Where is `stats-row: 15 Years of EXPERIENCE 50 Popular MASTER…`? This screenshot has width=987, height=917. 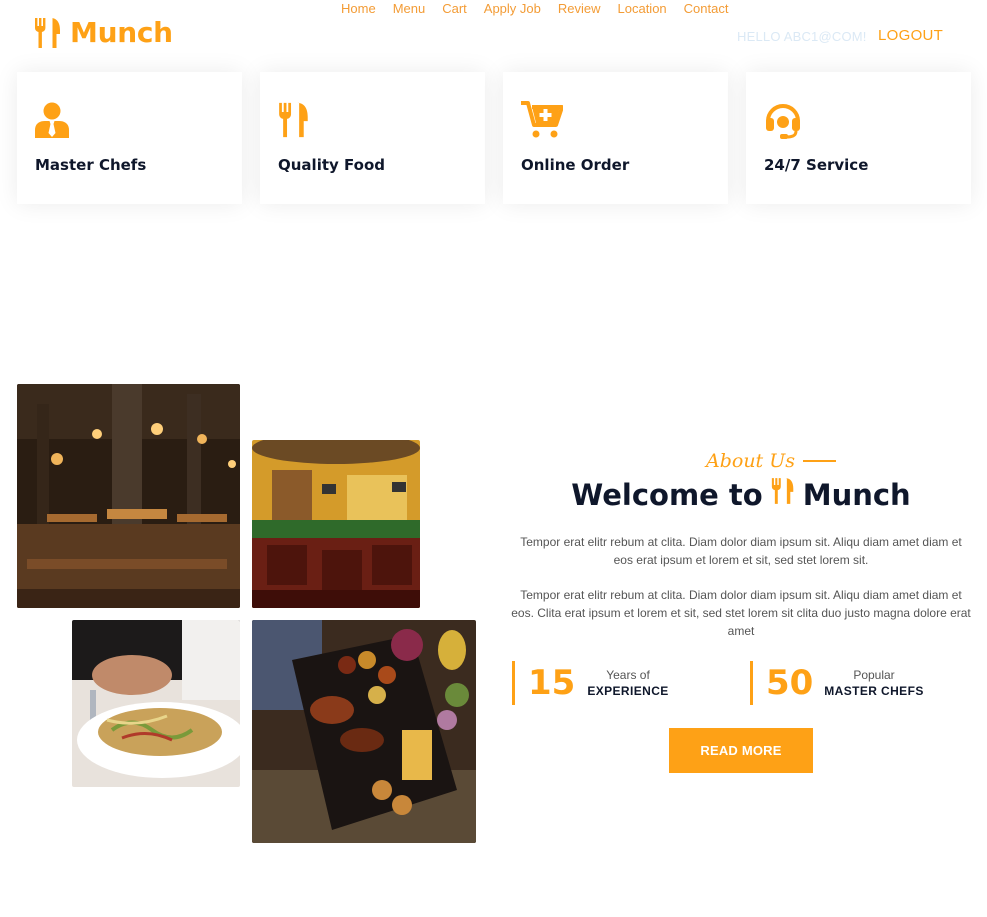 stats-row: 15 Years of EXPERIENCE 50 Popular MASTER… is located at coordinates (742, 683).